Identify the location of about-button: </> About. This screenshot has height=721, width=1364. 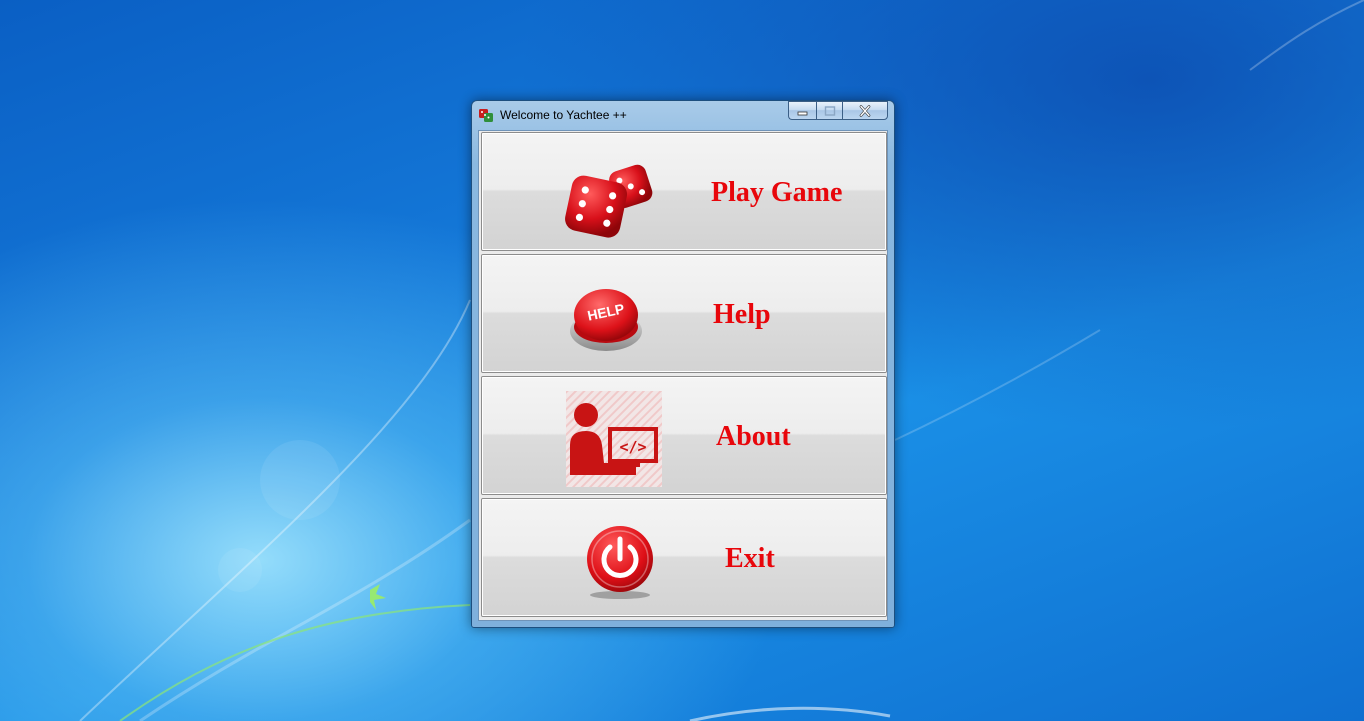
(684, 435).